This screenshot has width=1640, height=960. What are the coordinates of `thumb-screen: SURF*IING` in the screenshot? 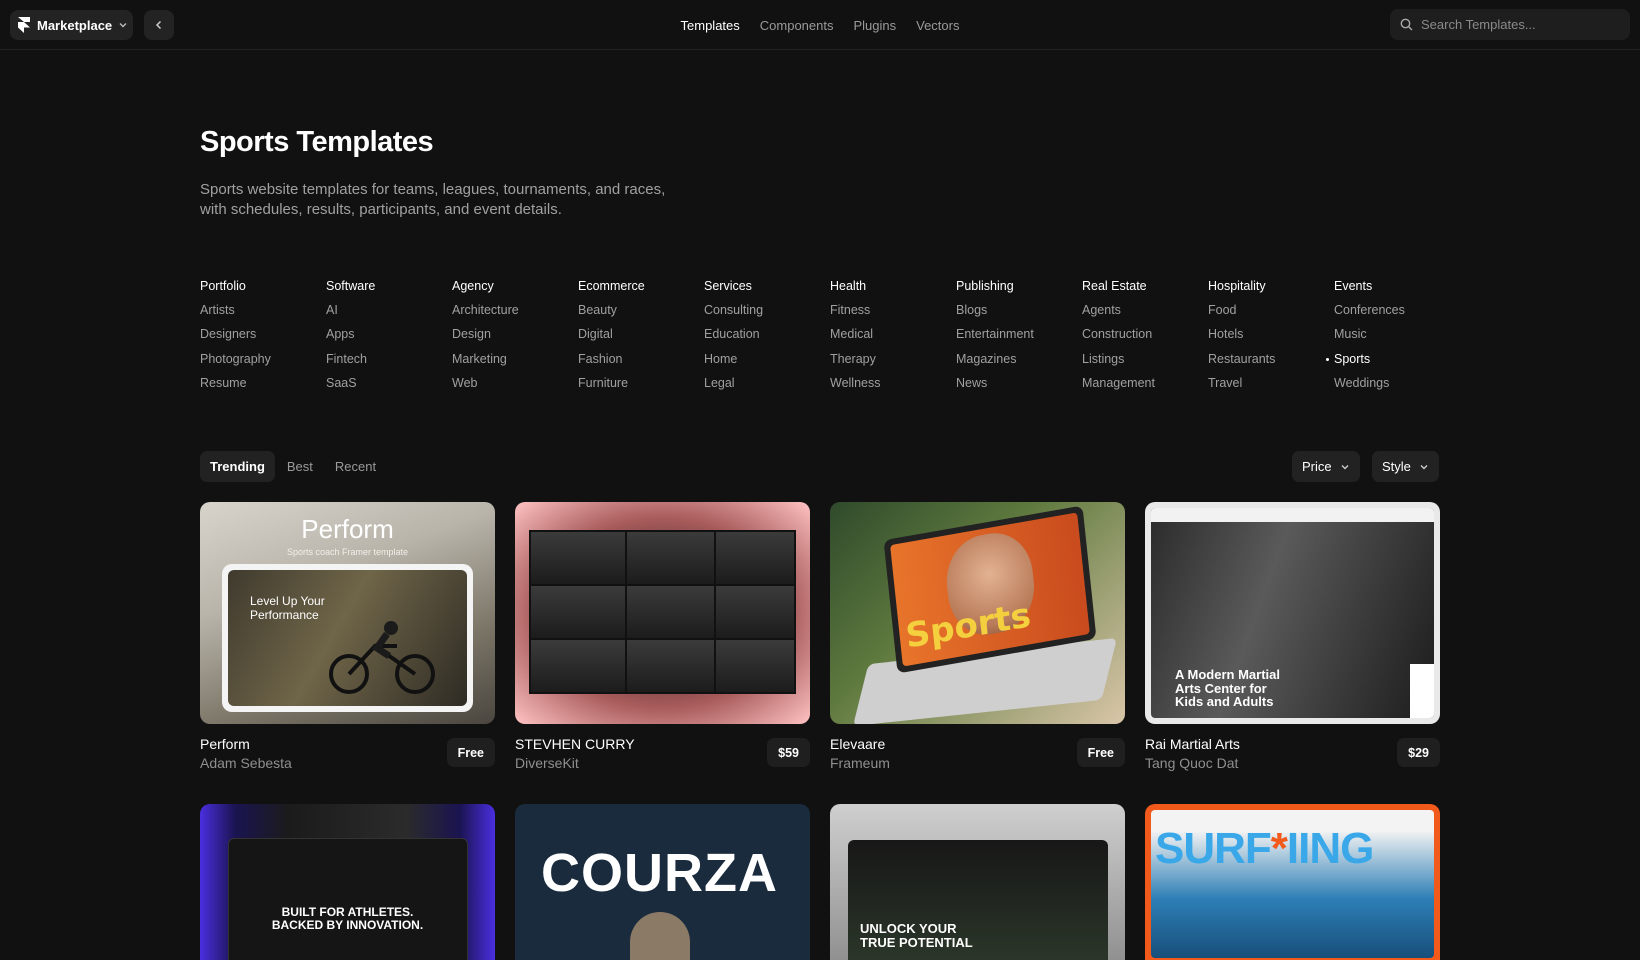 It's located at (1292, 884).